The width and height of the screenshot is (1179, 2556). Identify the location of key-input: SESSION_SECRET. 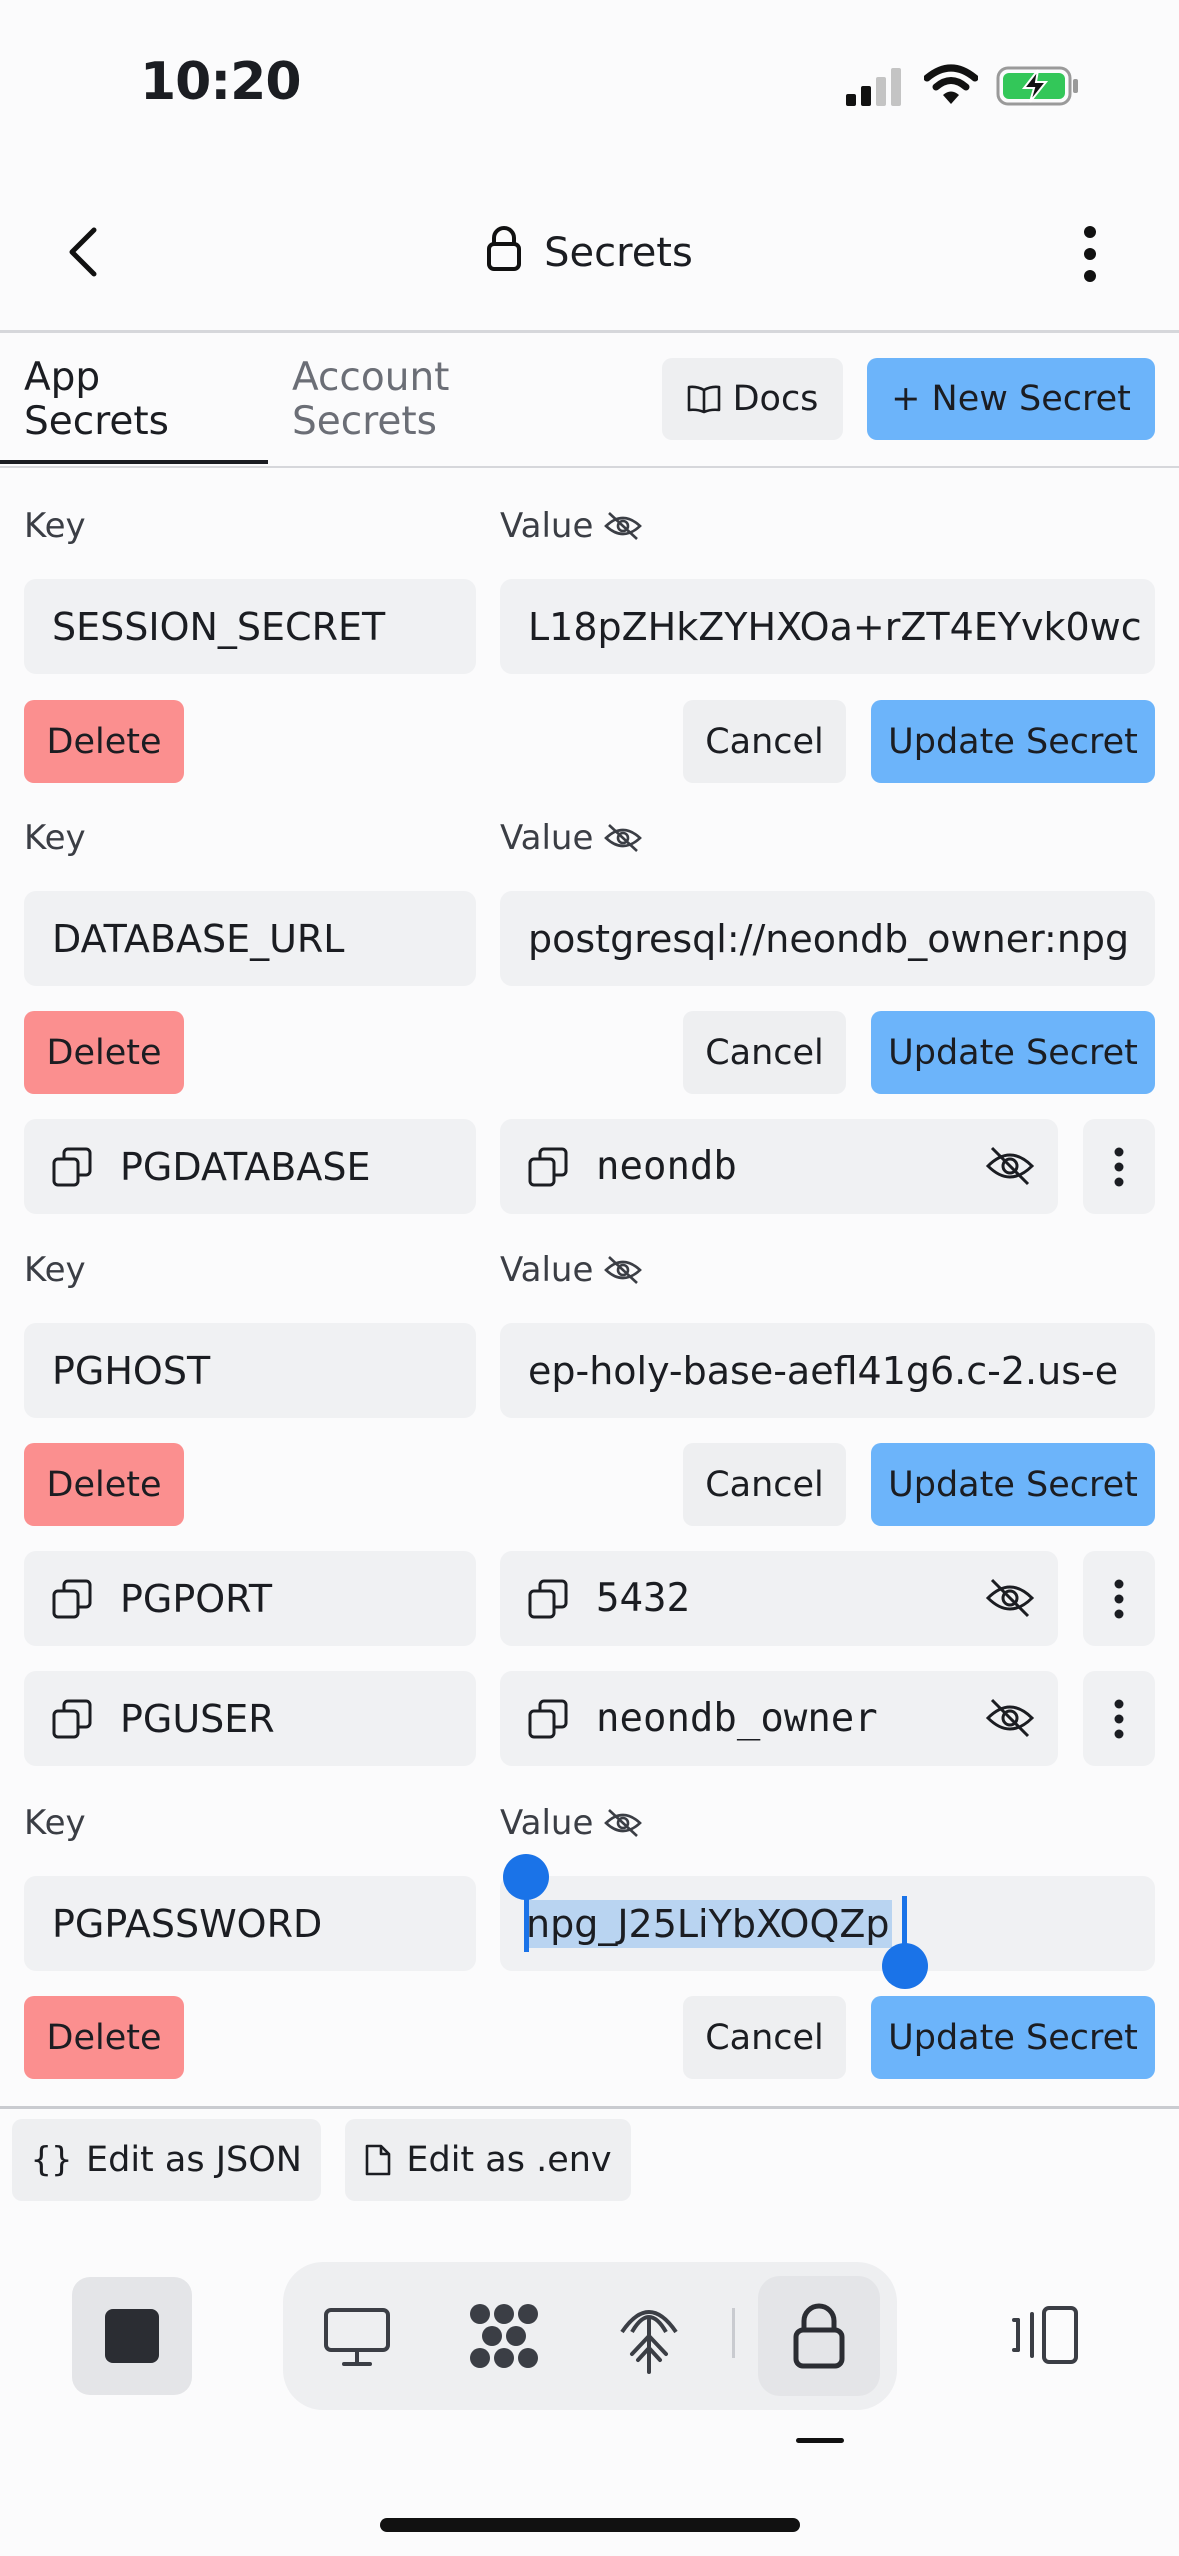
(250, 626).